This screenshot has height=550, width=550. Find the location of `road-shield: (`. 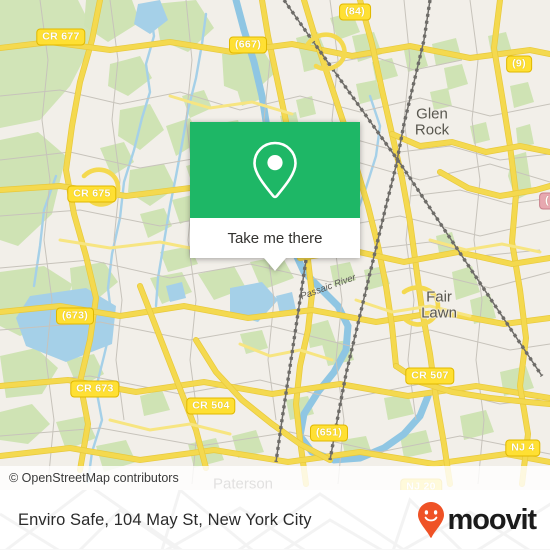

road-shield: ( is located at coordinates (544, 201).